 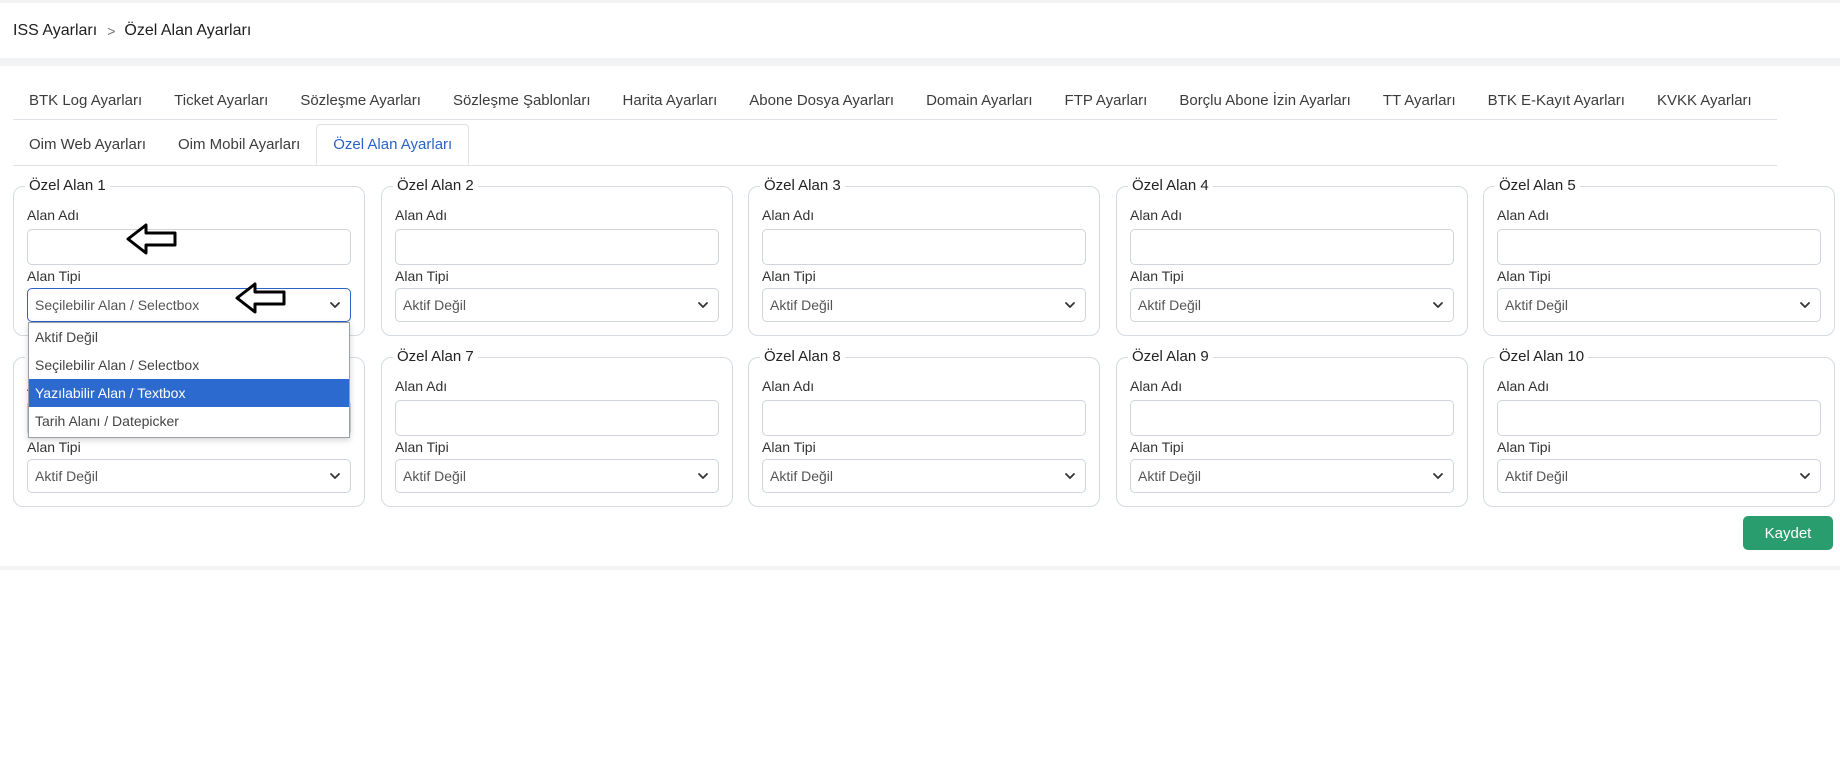 I want to click on tab-ftp-settings: FTP Ayarları, so click(x=1106, y=100).